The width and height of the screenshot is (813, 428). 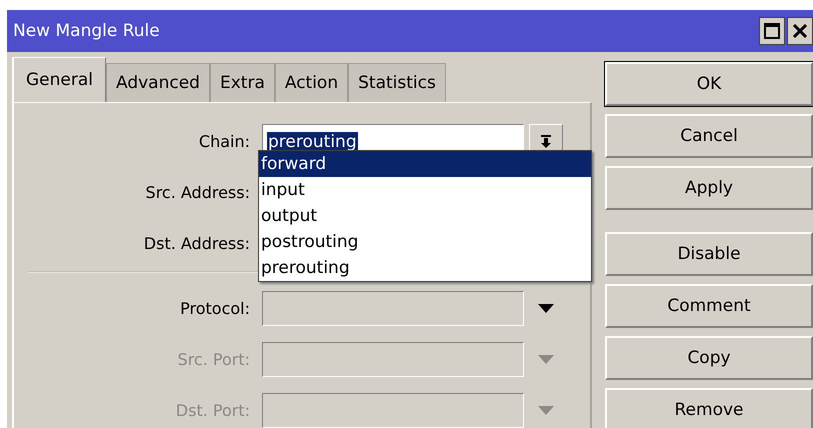 I want to click on field-value: prerouting, so click(x=312, y=142).